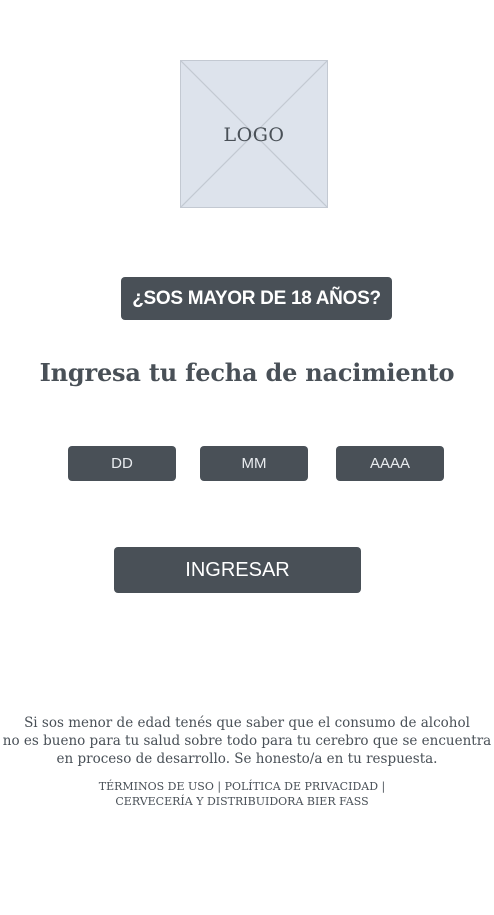 Image resolution: width=494 pixels, height=915 pixels. I want to click on year-input: AAAA, so click(390, 463).